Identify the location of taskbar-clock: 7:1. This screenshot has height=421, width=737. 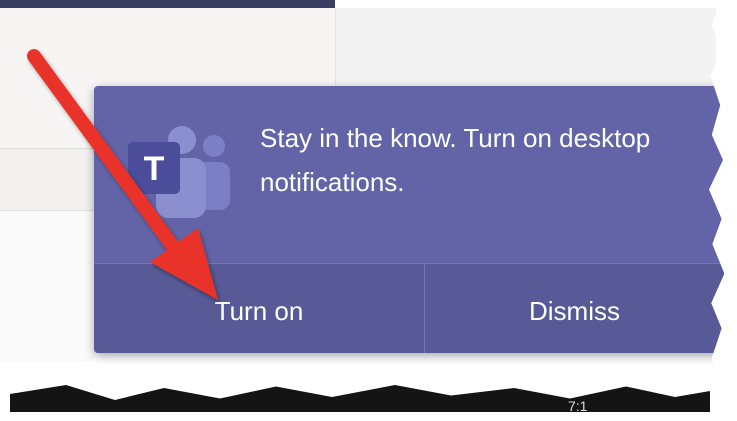
(578, 406).